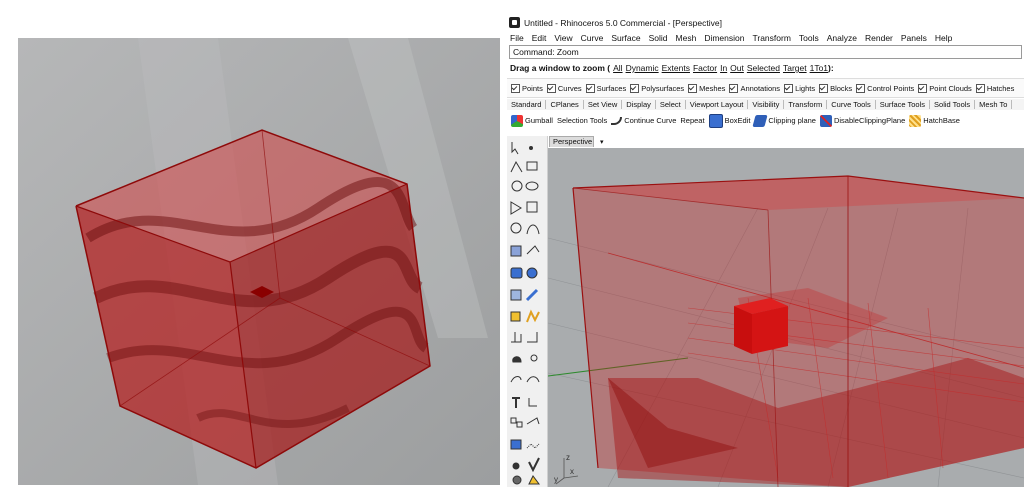  I want to click on tab-cplanes: CPlanes, so click(565, 104).